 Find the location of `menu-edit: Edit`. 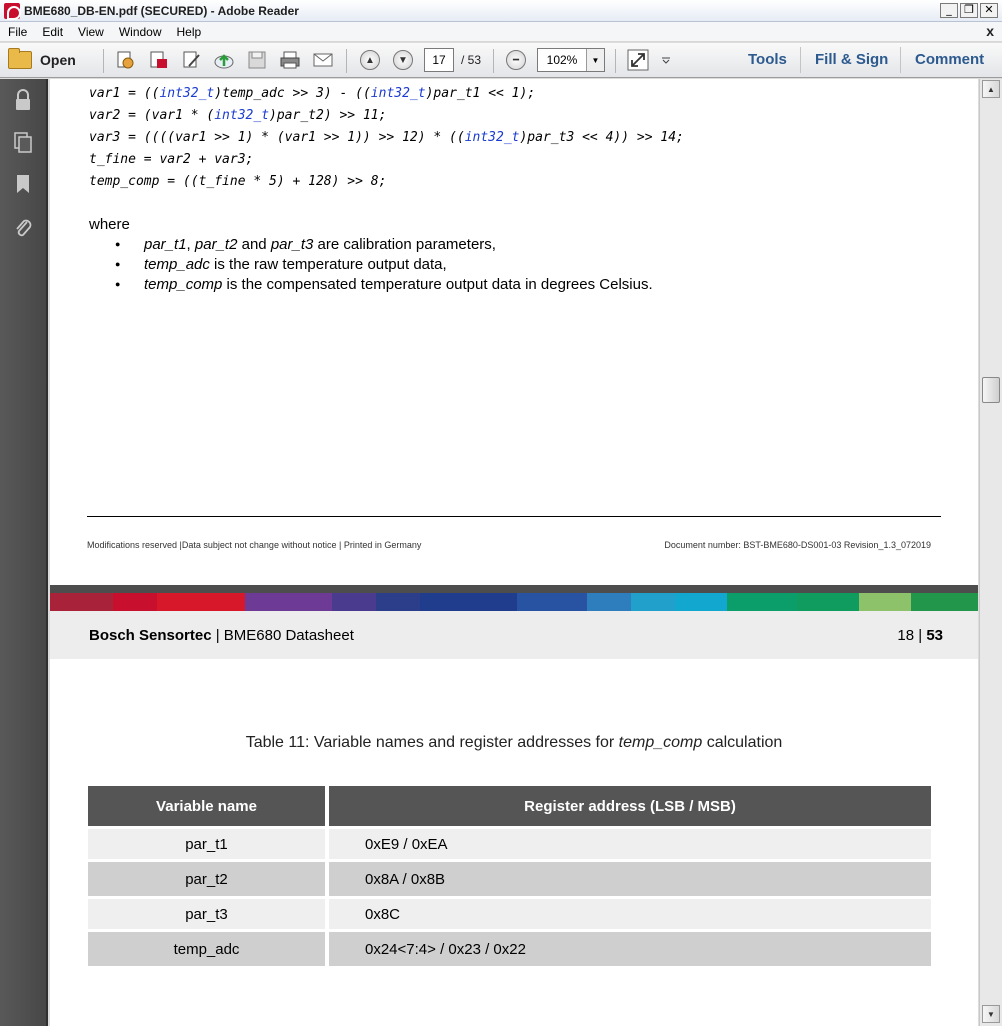

menu-edit: Edit is located at coordinates (52, 32).